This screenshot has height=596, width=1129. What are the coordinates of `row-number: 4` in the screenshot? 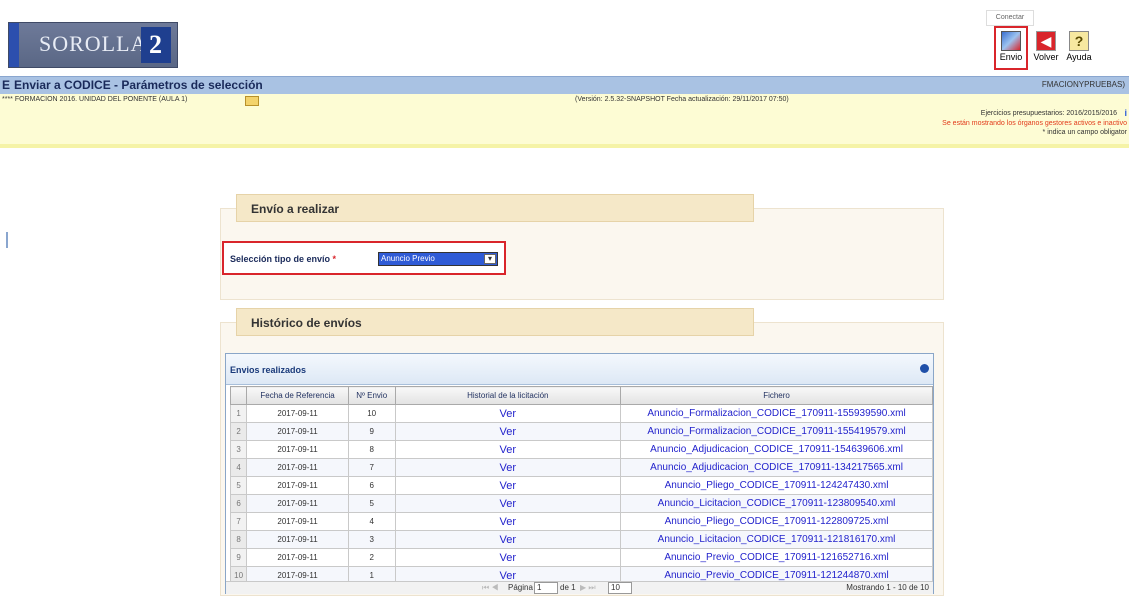 It's located at (238, 467).